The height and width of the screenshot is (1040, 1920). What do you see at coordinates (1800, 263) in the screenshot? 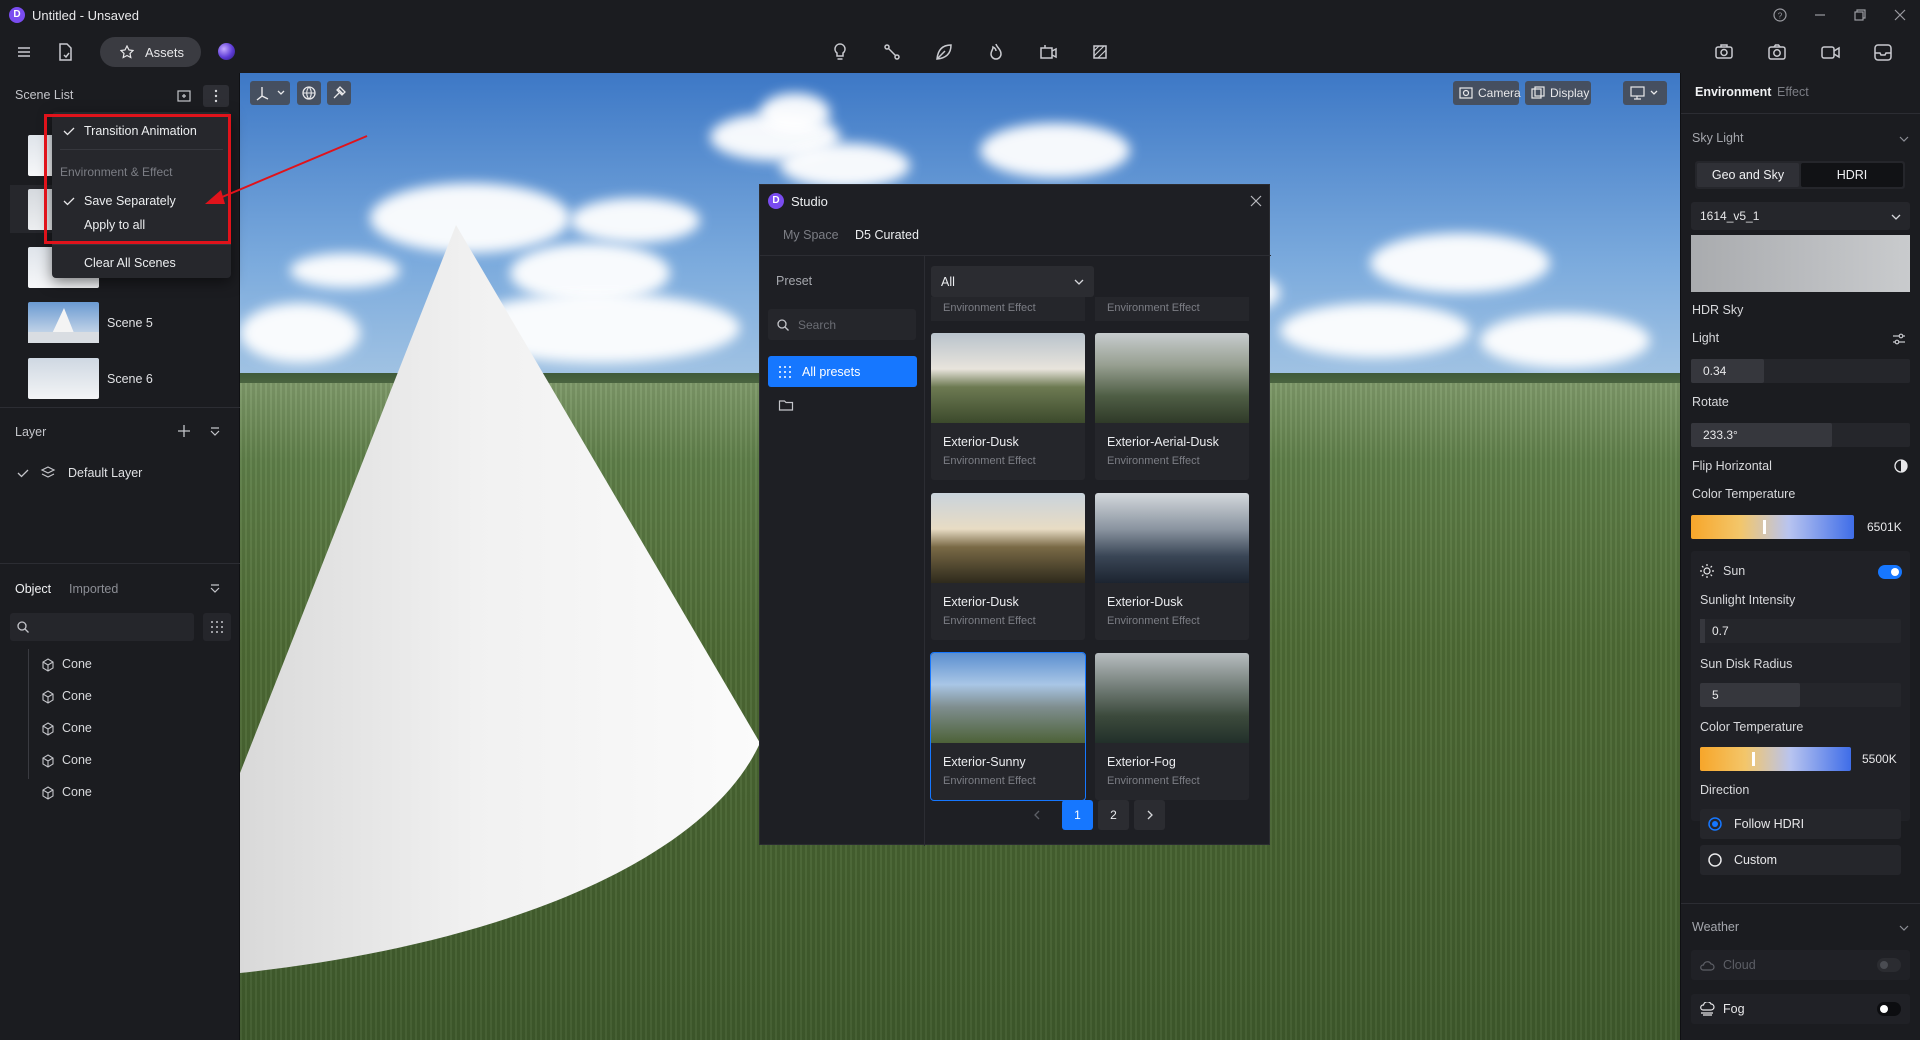
I see `hdri-preview` at bounding box center [1800, 263].